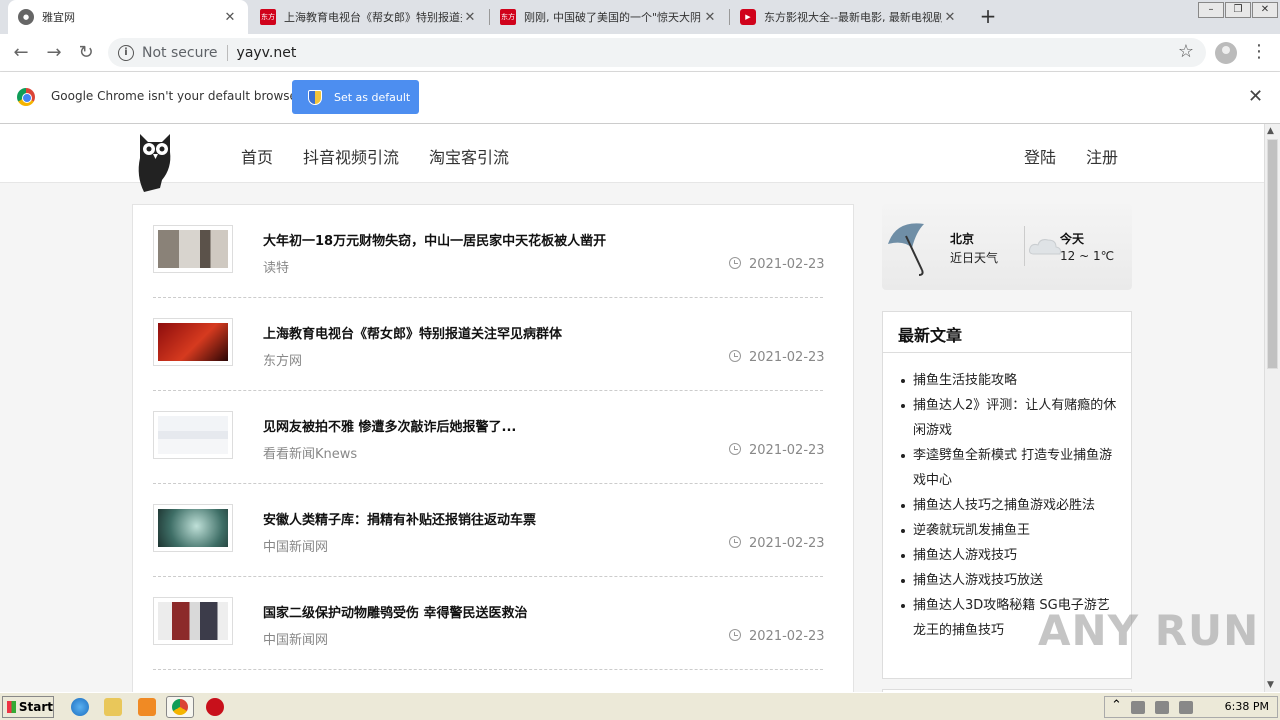 This screenshot has height=720, width=1280. What do you see at coordinates (1226, 53) in the screenshot?
I see `profile-avatar-icon` at bounding box center [1226, 53].